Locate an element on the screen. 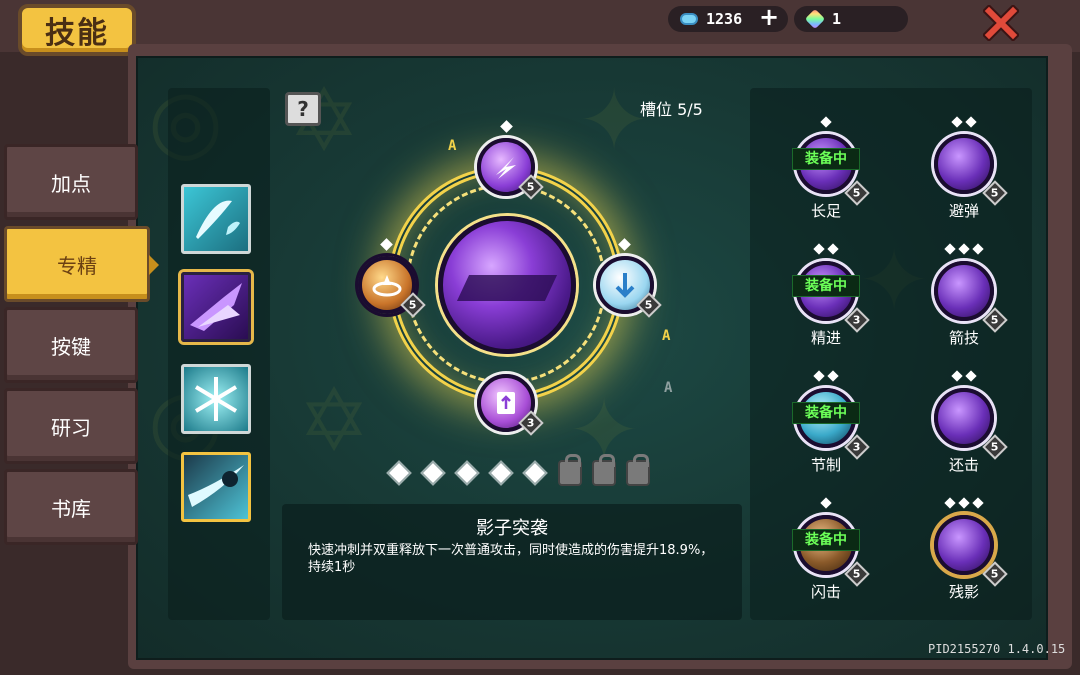  rank-progress is located at coordinates (518, 470).